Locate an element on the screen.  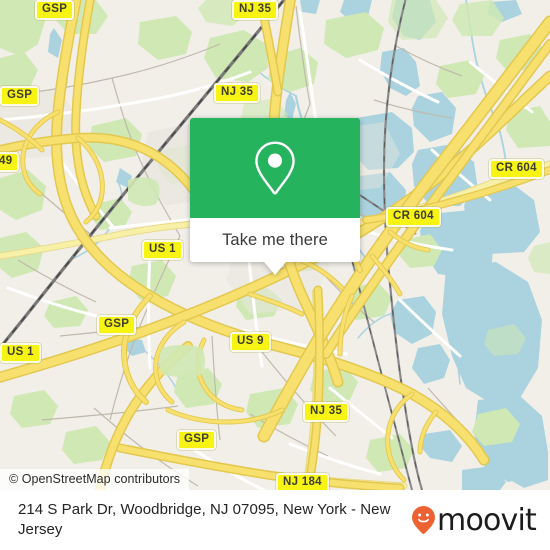
shield-us9-center: US 9 is located at coordinates (250, 342).